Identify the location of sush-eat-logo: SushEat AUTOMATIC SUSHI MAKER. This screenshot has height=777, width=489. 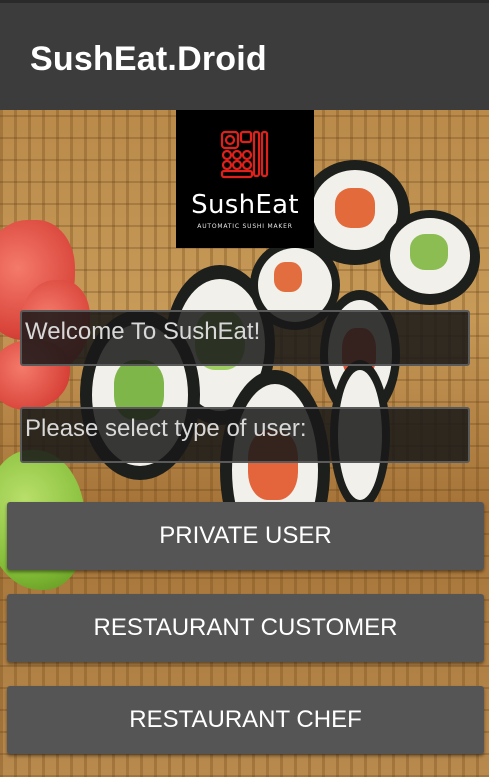
(245, 179).